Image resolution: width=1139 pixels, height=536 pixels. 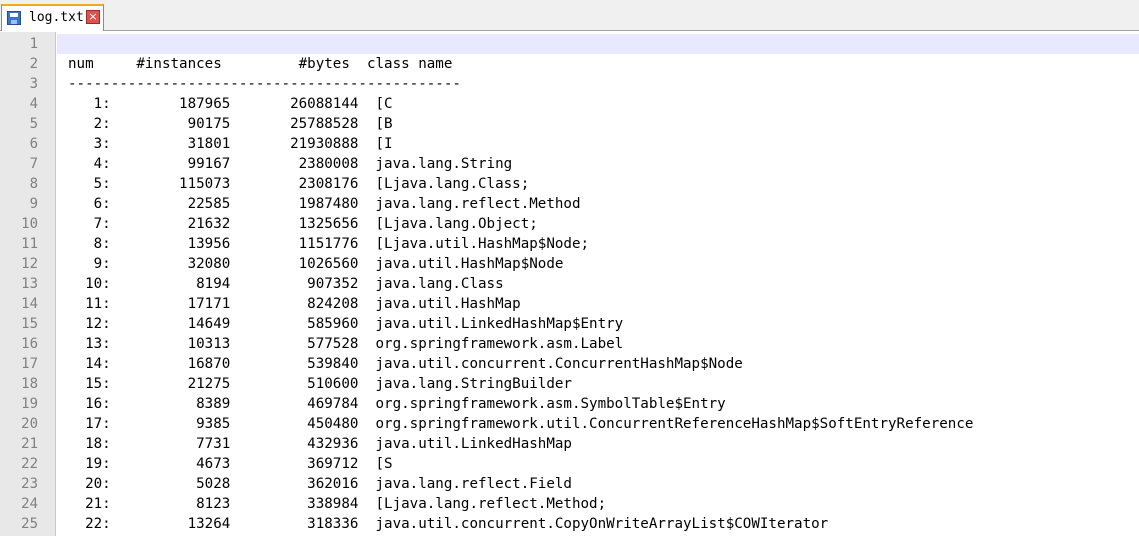 What do you see at coordinates (29, 384) in the screenshot?
I see `line-number: 18` at bounding box center [29, 384].